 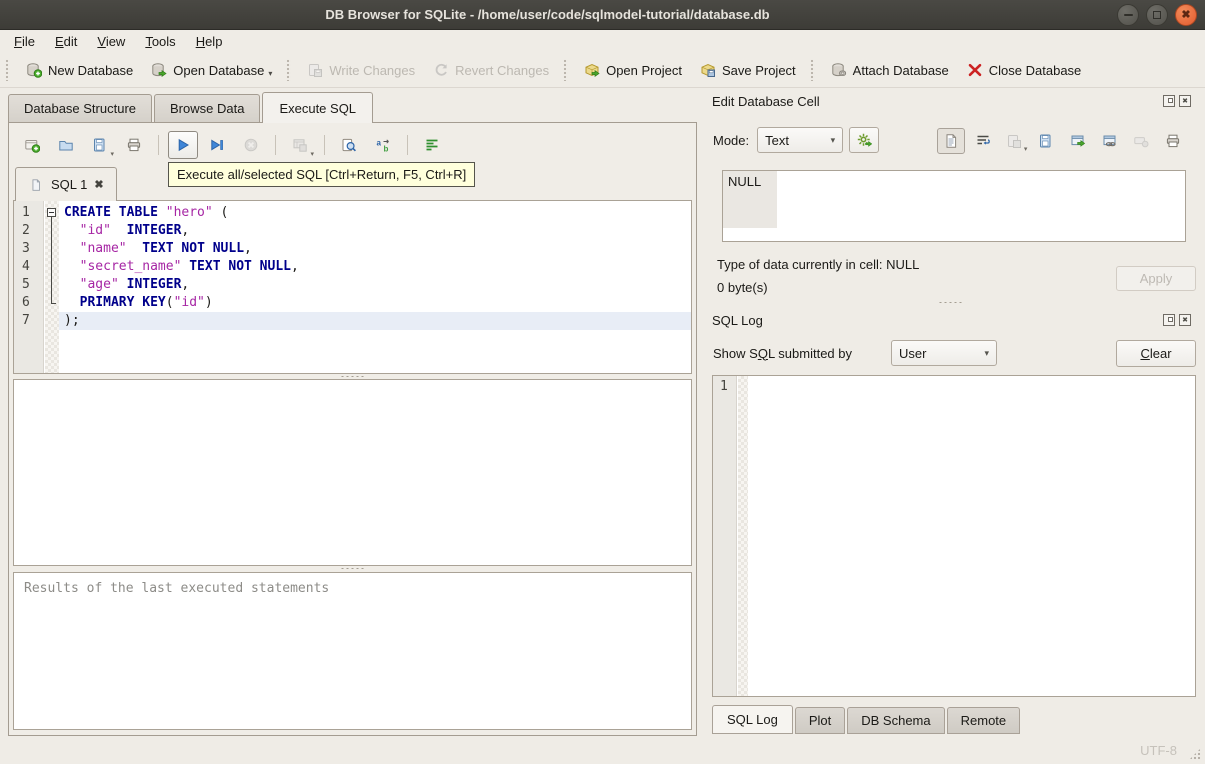 I want to click on menu-bar: File Edit View Tools Help, so click(x=602, y=41).